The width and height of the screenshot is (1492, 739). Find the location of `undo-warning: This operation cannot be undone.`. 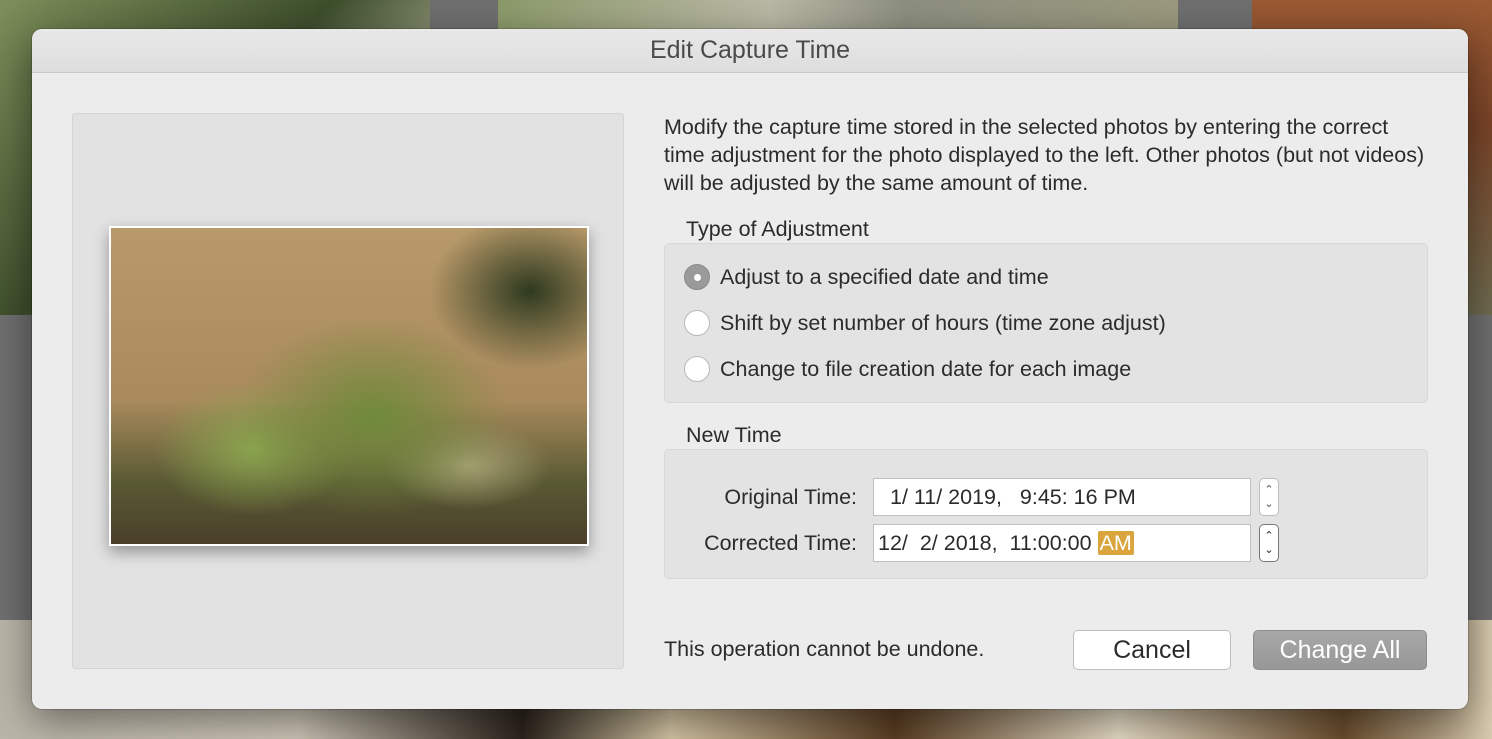

undo-warning: This operation cannot be undone. is located at coordinates (824, 649).